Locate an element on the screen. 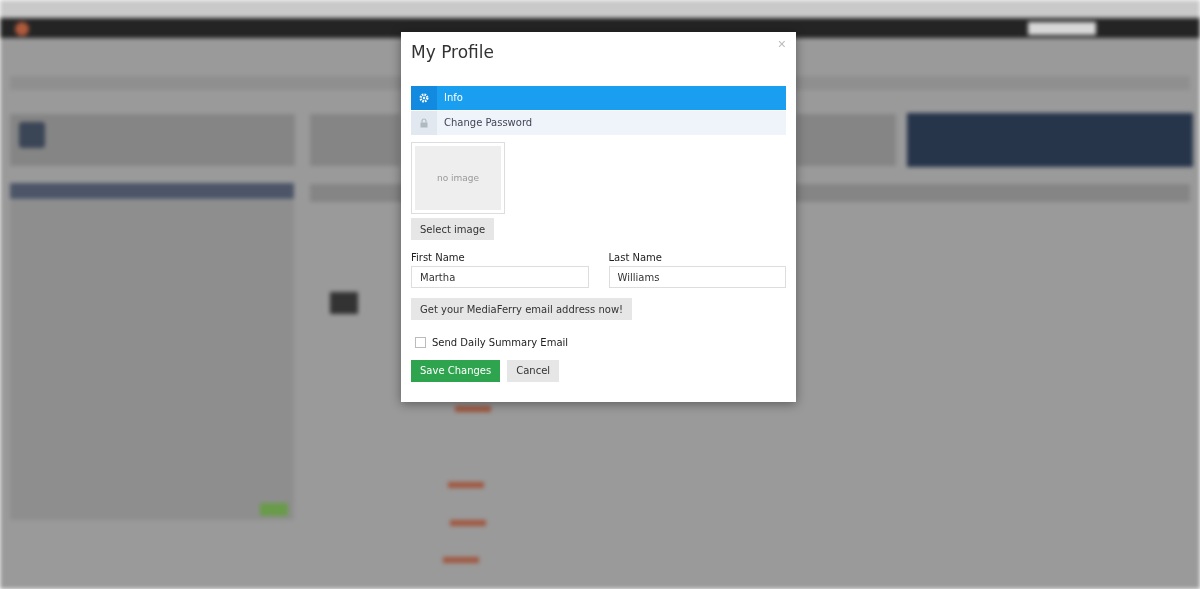 The height and width of the screenshot is (589, 1200). lock-icon is located at coordinates (424, 122).